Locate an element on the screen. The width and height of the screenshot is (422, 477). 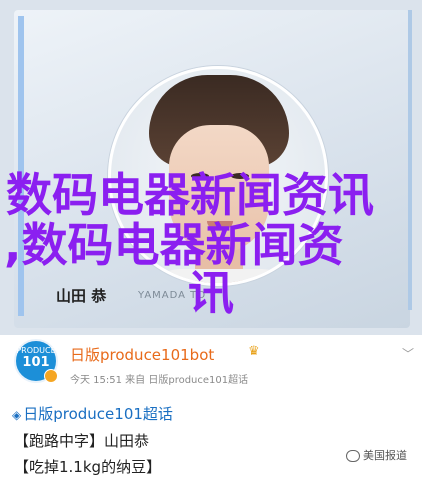
post-meta: 今天 15:51 来自 日版produce101超话 is located at coordinates (159, 380).